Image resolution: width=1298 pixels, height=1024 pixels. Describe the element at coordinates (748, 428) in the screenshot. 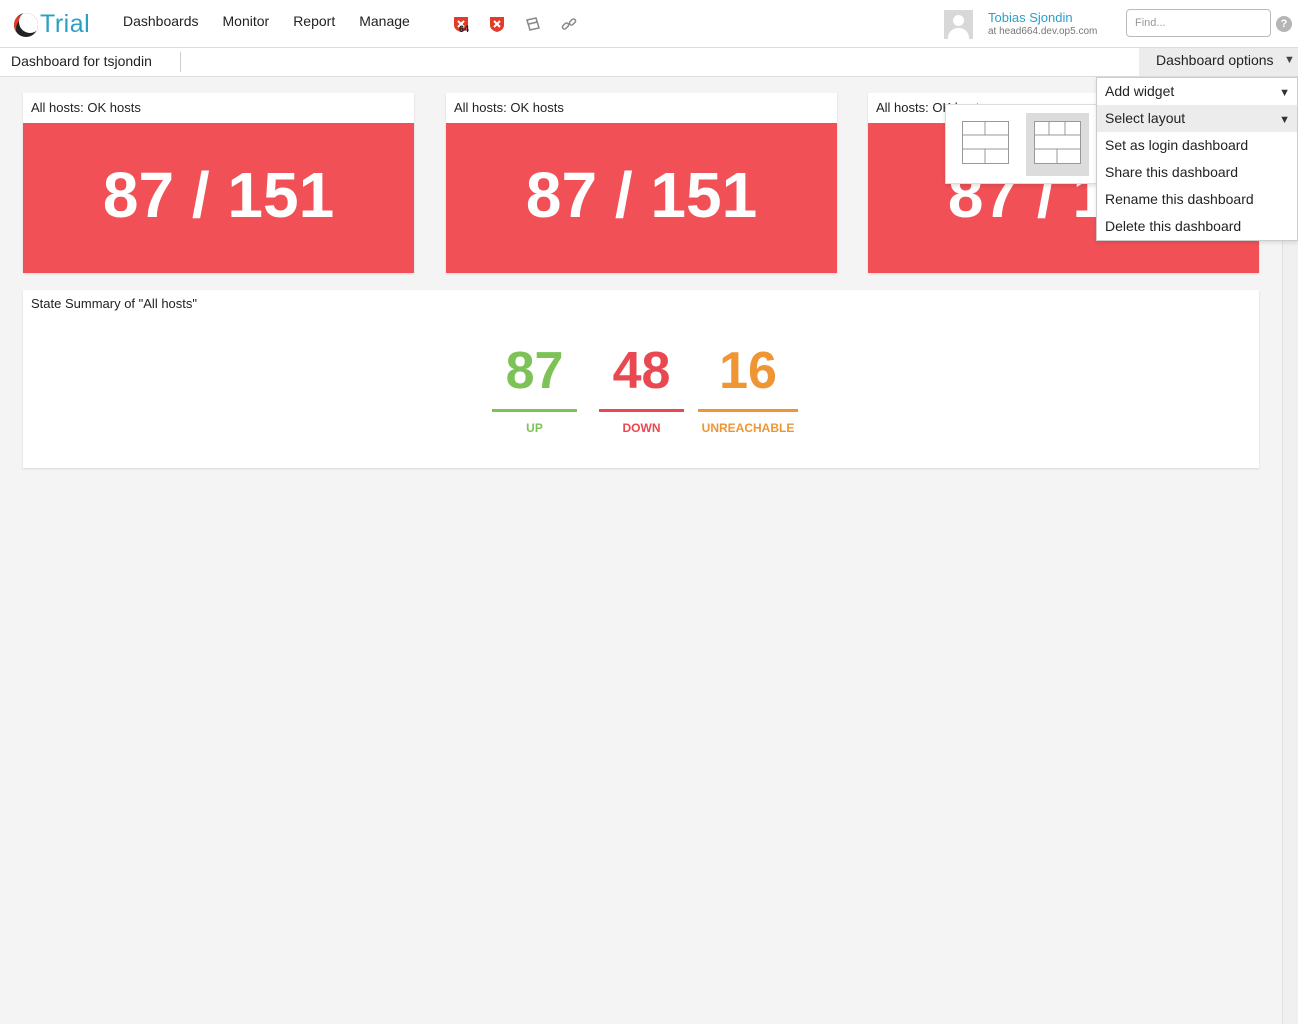

I see `stat-label: UNREACHABLE` at that location.